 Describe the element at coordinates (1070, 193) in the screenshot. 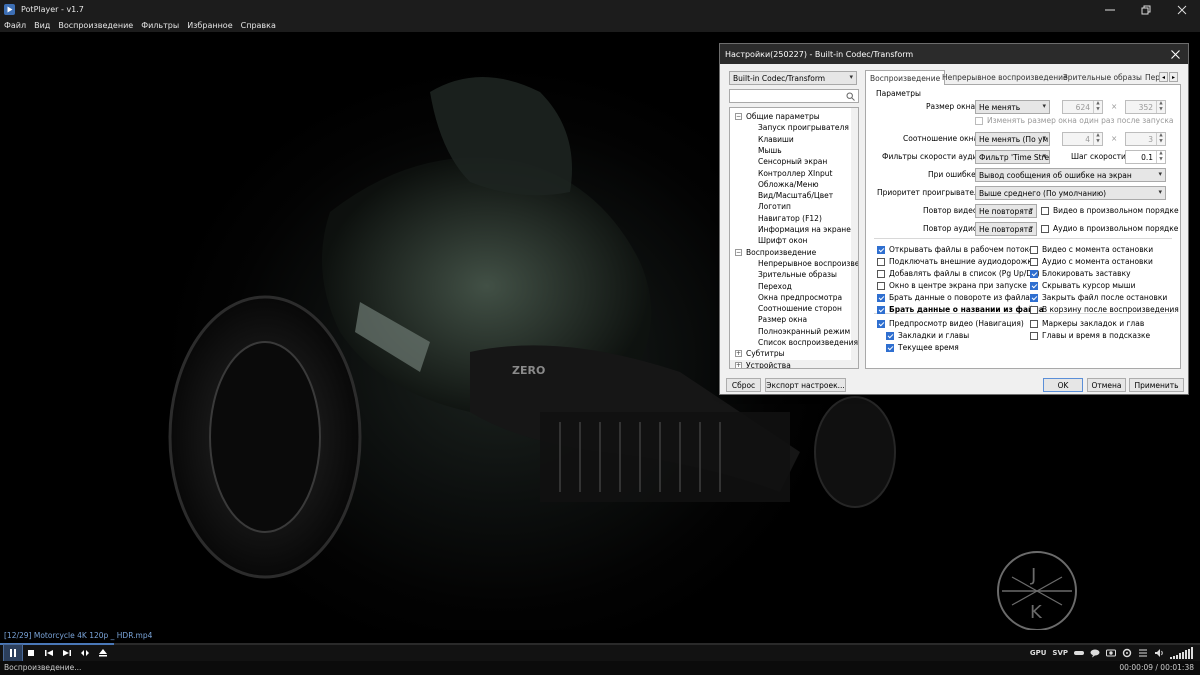

I see `priority-combo: Выше среднего (По умолчанию) ▾` at that location.